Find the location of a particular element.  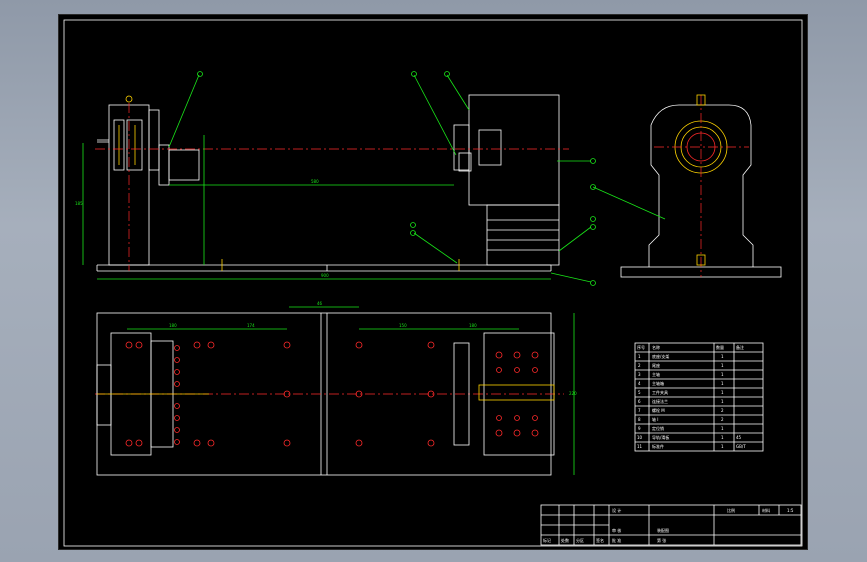

title-check: 审 核 is located at coordinates (616, 530).